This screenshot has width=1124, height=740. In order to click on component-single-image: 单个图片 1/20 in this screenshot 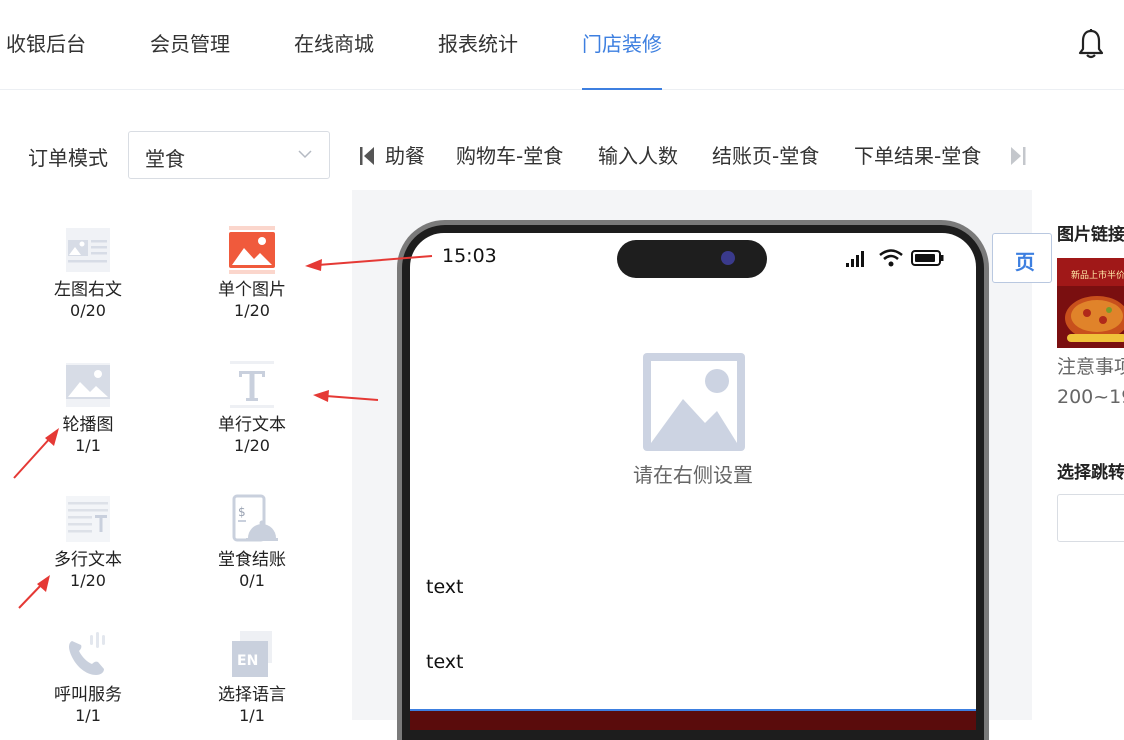, I will do `click(252, 271)`.